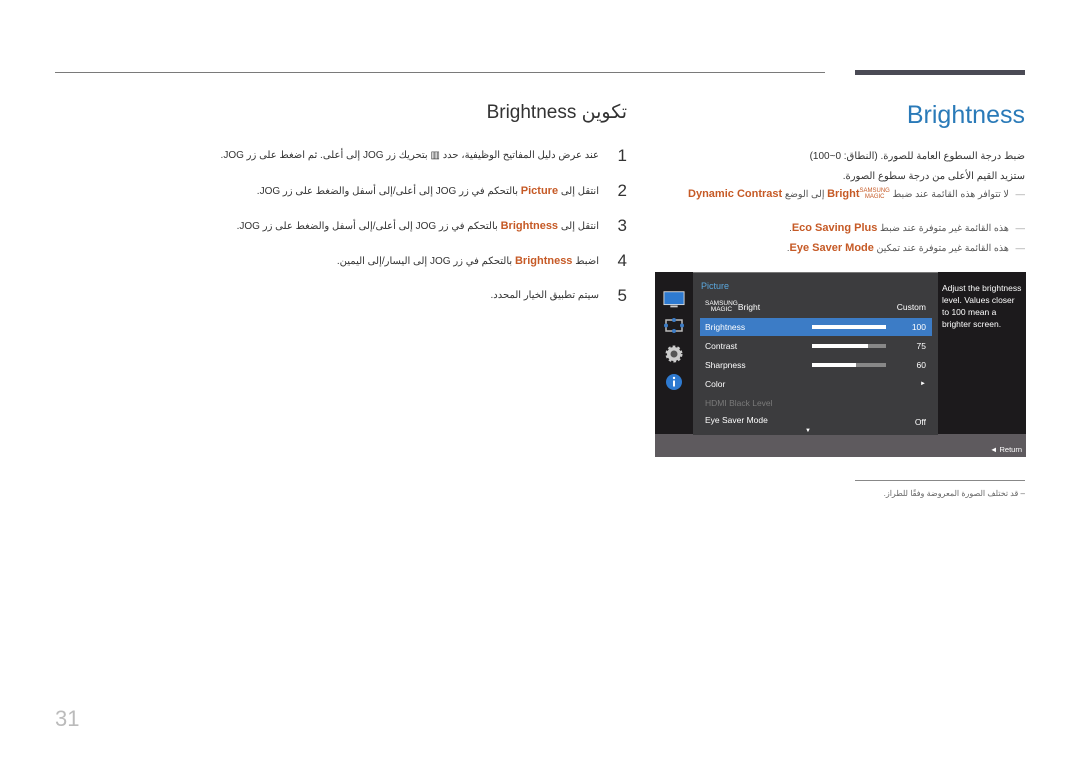  I want to click on page-title: Brightness, so click(965, 115).